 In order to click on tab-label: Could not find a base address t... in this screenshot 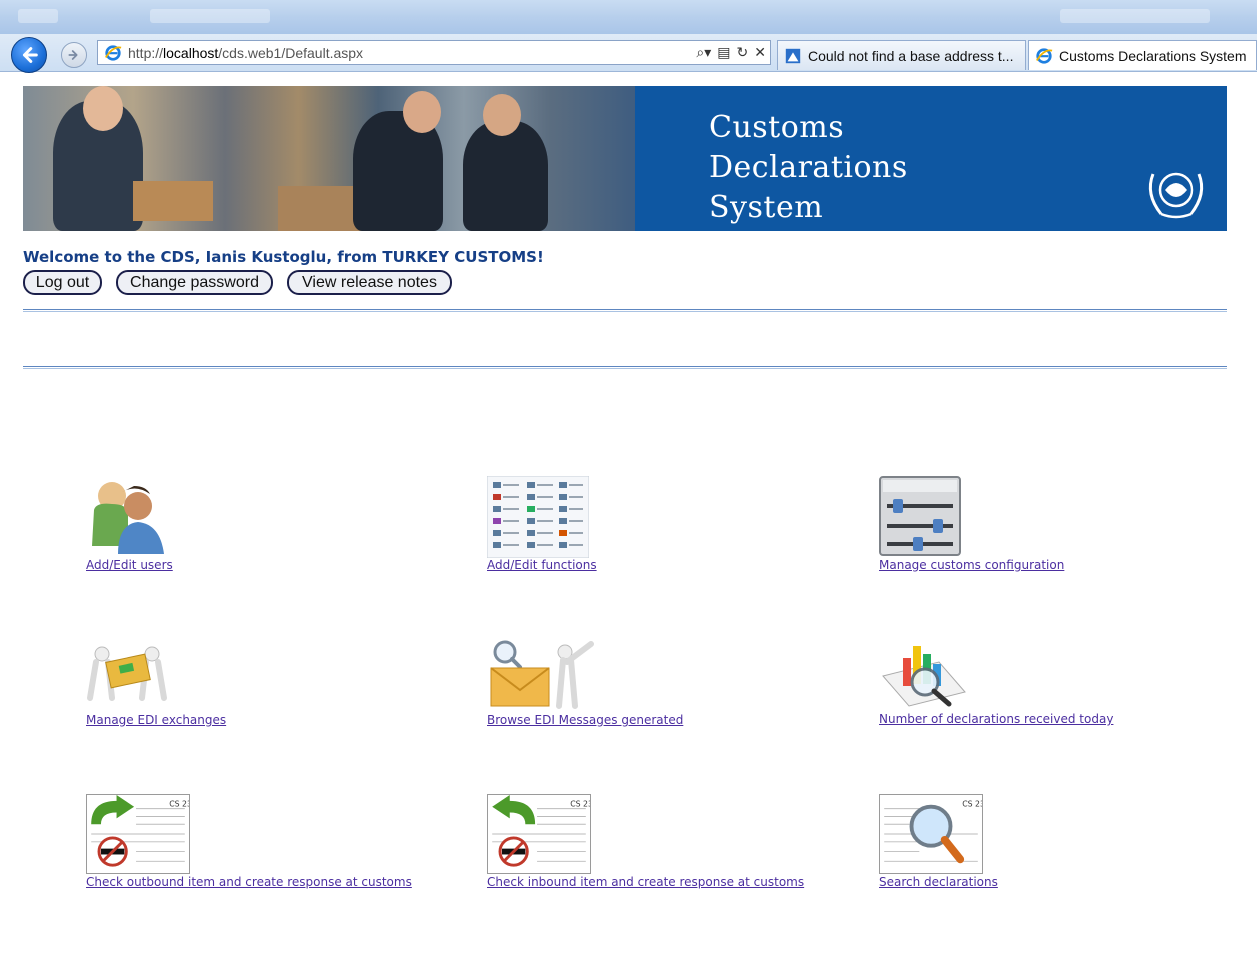, I will do `click(911, 55)`.